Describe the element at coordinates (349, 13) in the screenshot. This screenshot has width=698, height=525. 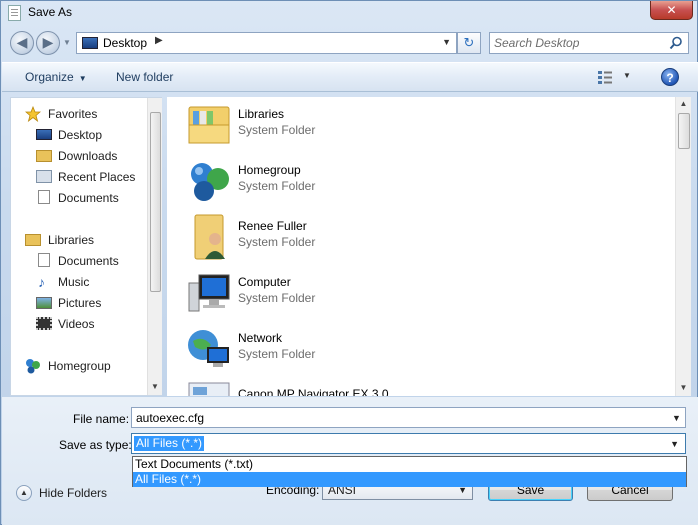
I see `title-bar: Save As ✕` at that location.